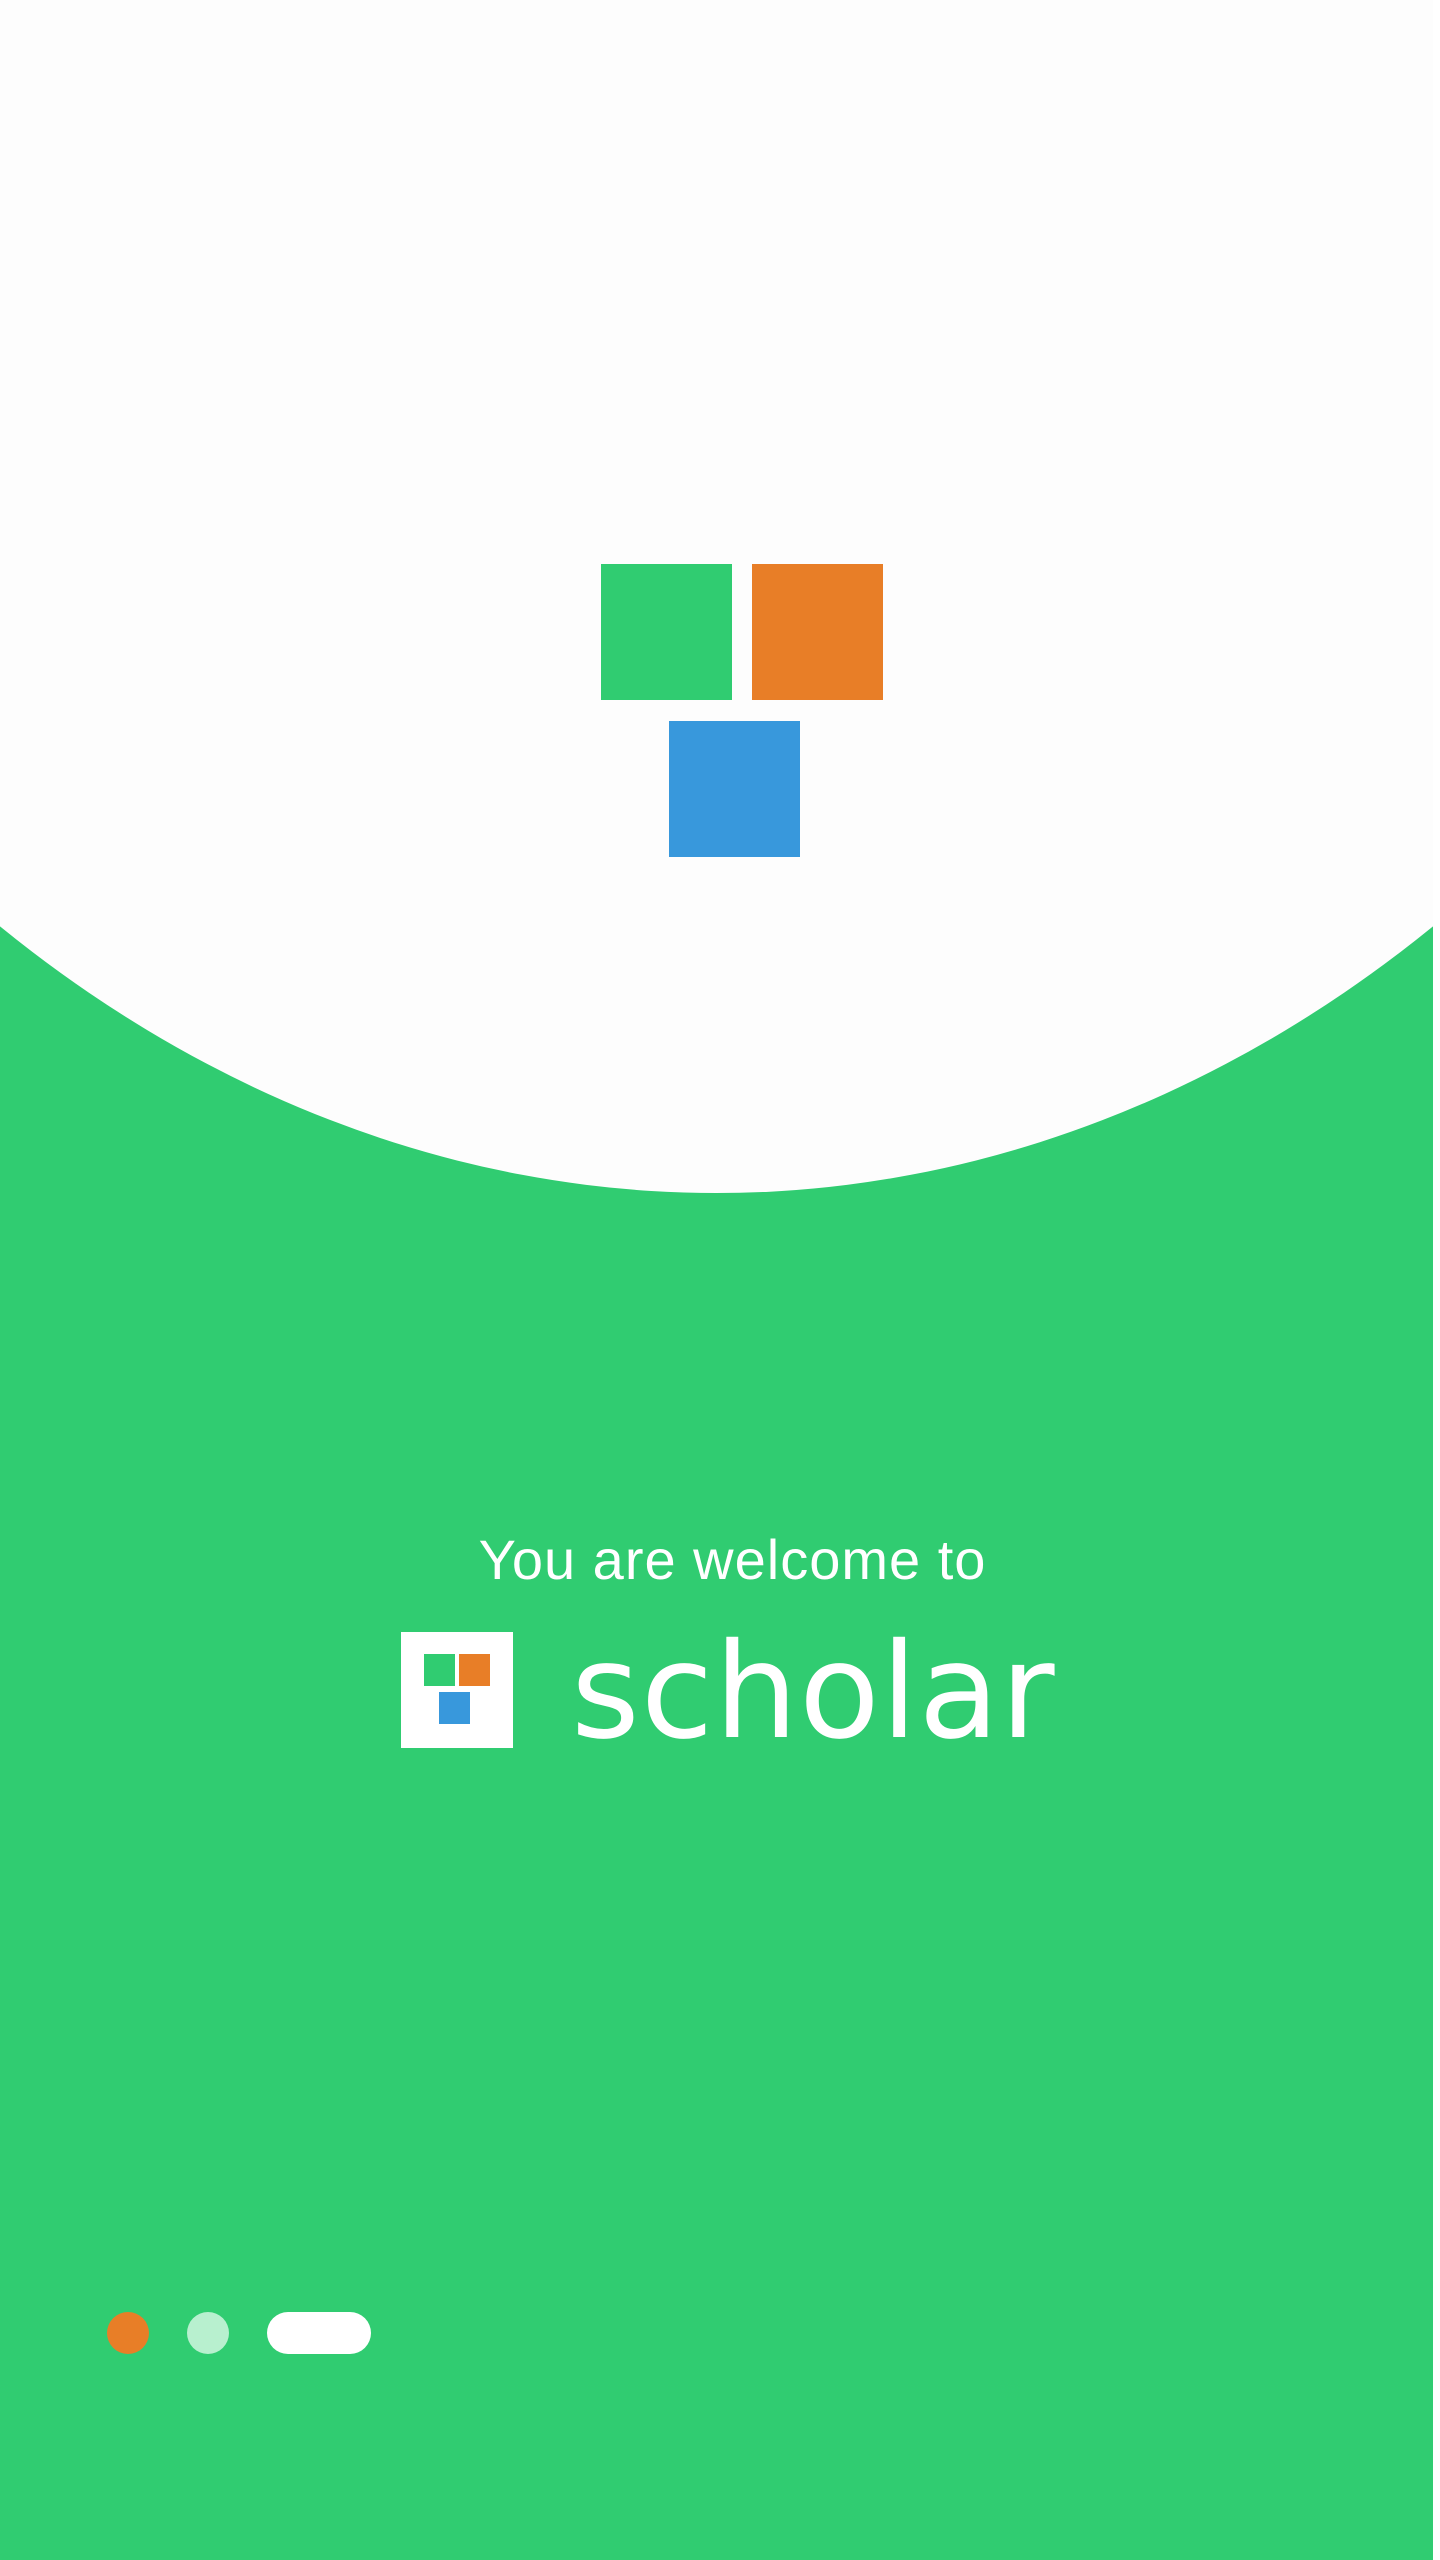 The height and width of the screenshot is (2560, 1440). What do you see at coordinates (454, 1708) in the screenshot?
I see `badge-blue-square` at bounding box center [454, 1708].